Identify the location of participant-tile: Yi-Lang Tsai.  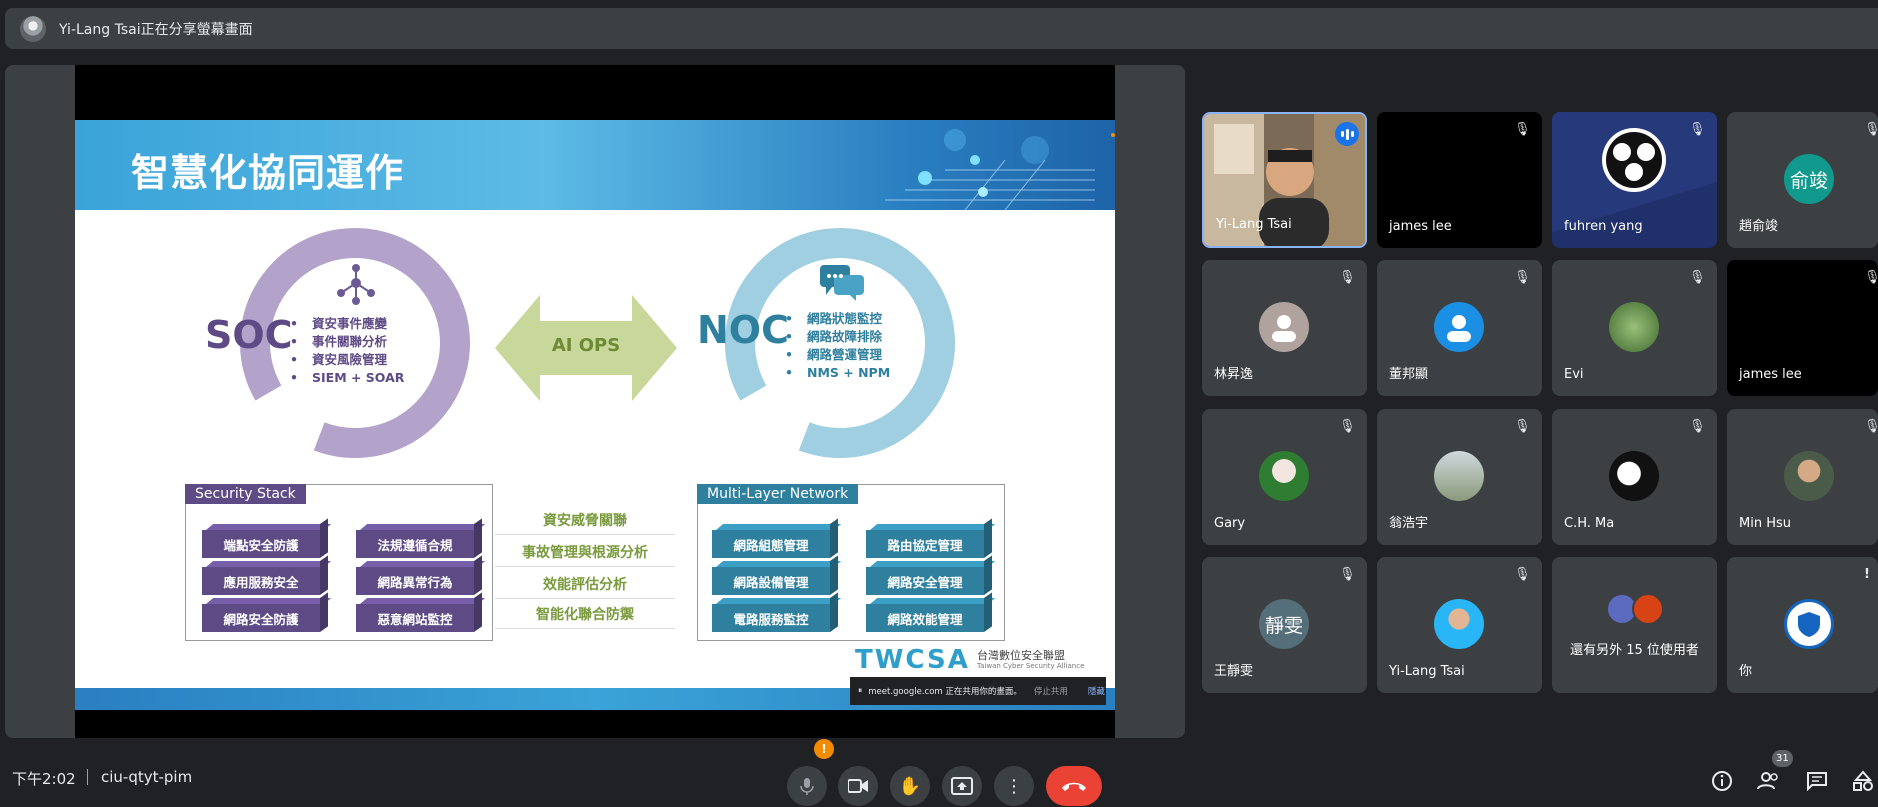
(1284, 180).